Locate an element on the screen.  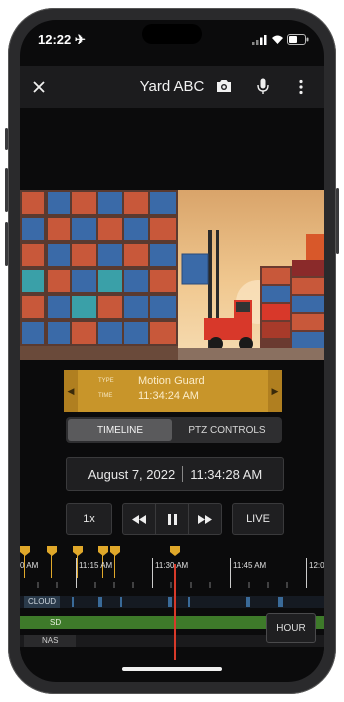
event-type-label: TYPE is located at coordinates (106, 381).